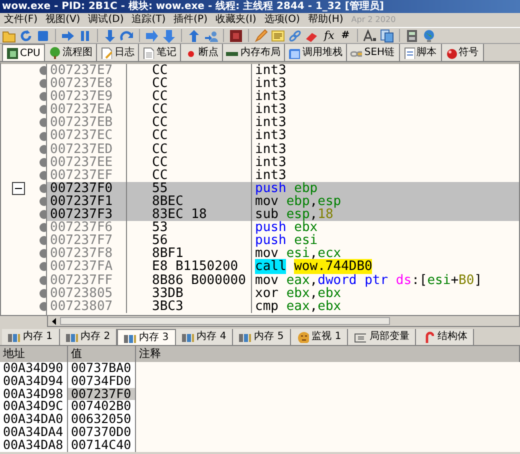  What do you see at coordinates (283, 215) in the screenshot?
I see `disassembly-row: 007237F3 83EC 18 sub esp,18` at bounding box center [283, 215].